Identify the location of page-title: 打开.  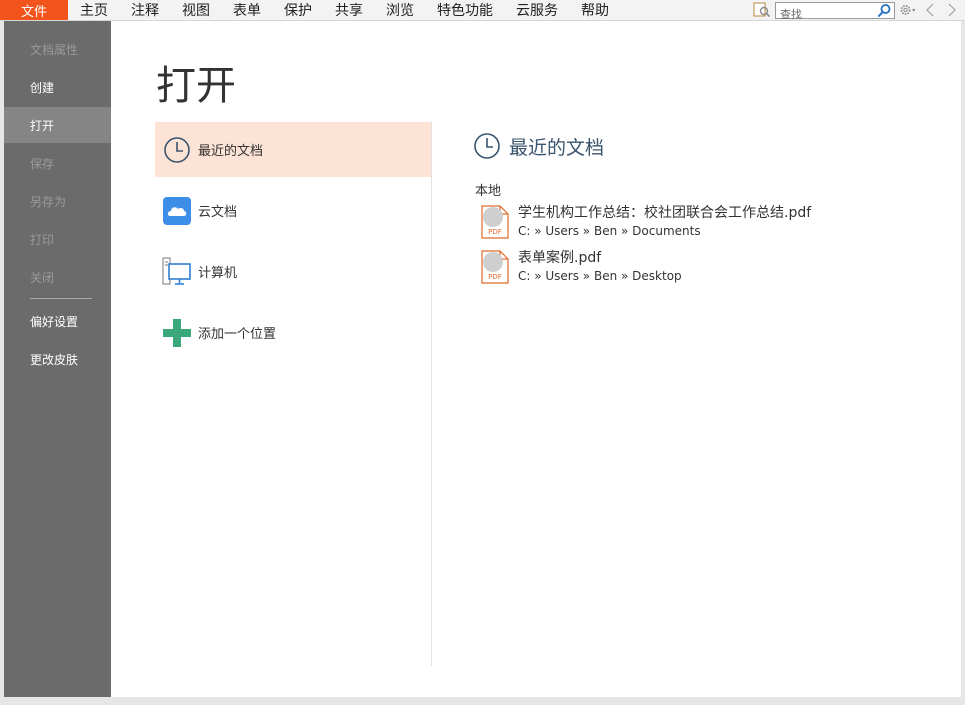
(196, 86).